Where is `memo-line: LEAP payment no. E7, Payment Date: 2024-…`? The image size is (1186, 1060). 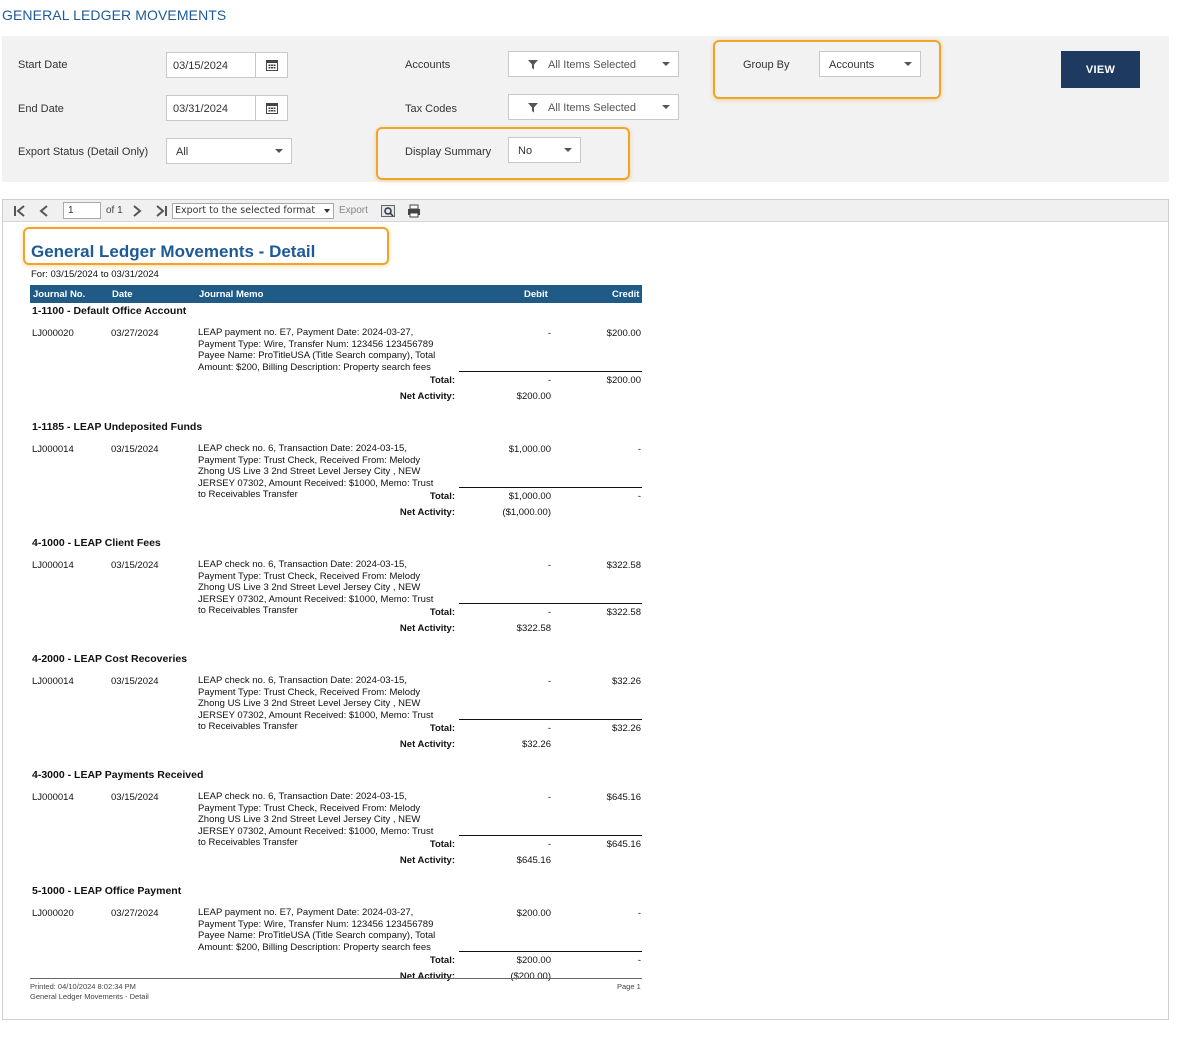 memo-line: LEAP payment no. E7, Payment Date: 2024-… is located at coordinates (306, 912).